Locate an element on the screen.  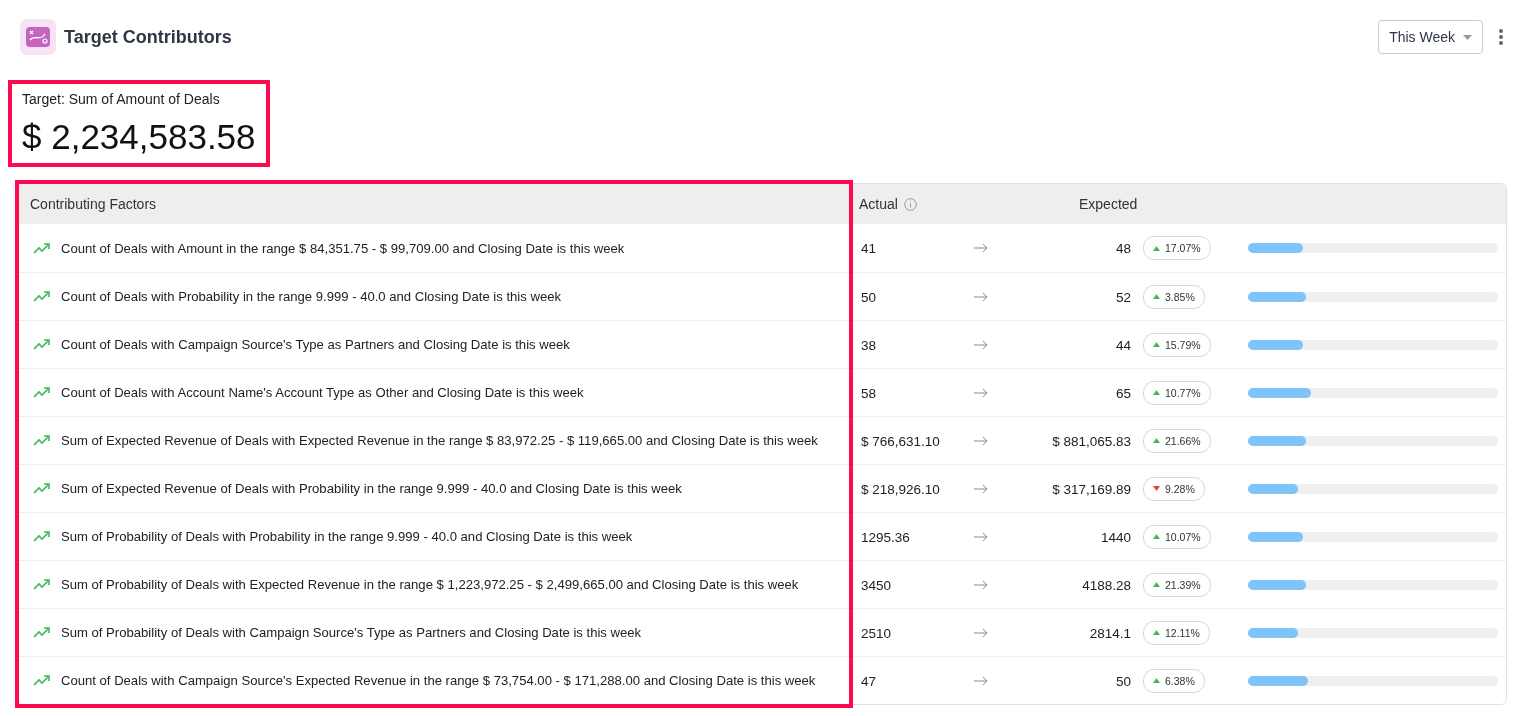
factor-text: Count of Deals with Account Name's Account Type as Other and Closing Date is this week is located at coordinates (322, 392).